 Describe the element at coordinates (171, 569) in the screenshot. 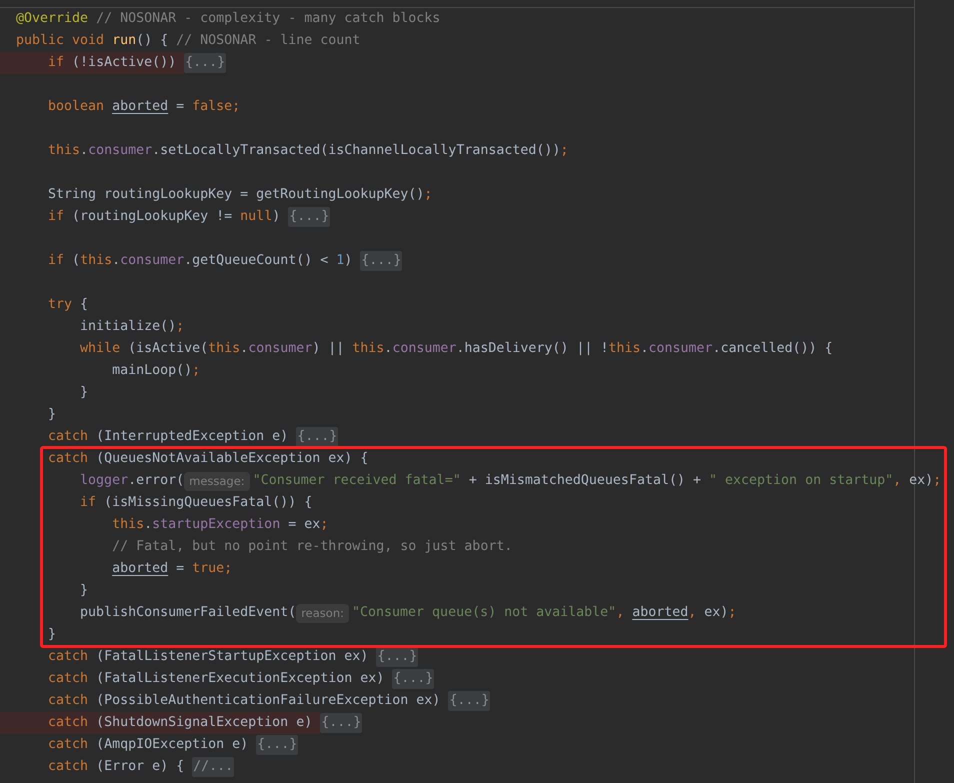

I see `code-text: aborted = true;` at that location.